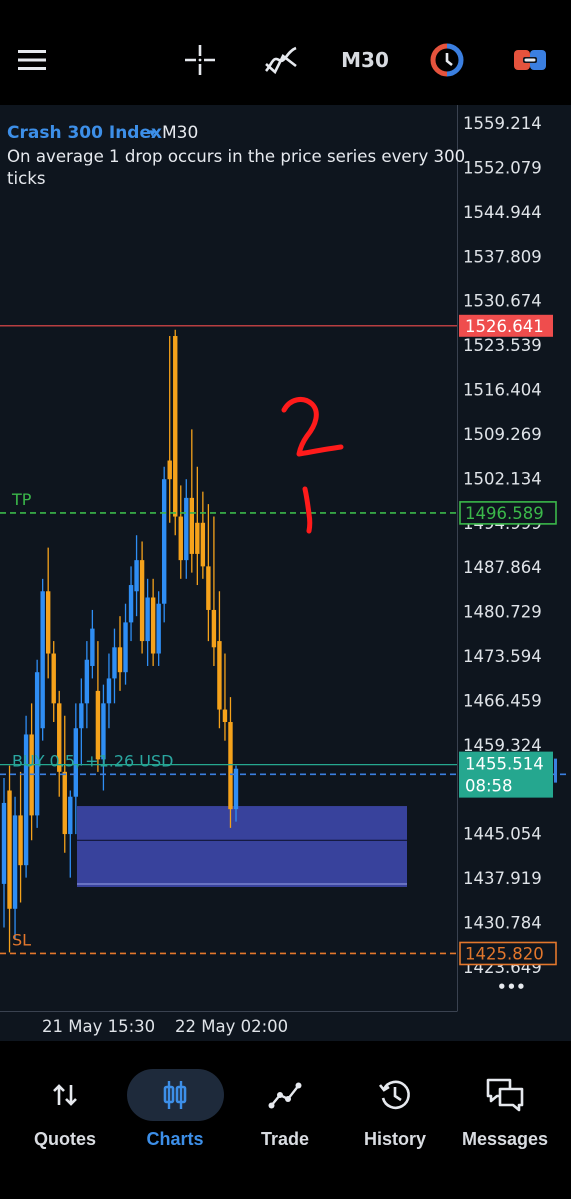  Describe the element at coordinates (502, 212) in the screenshot. I see `y-tick-label: 1544.944` at that location.